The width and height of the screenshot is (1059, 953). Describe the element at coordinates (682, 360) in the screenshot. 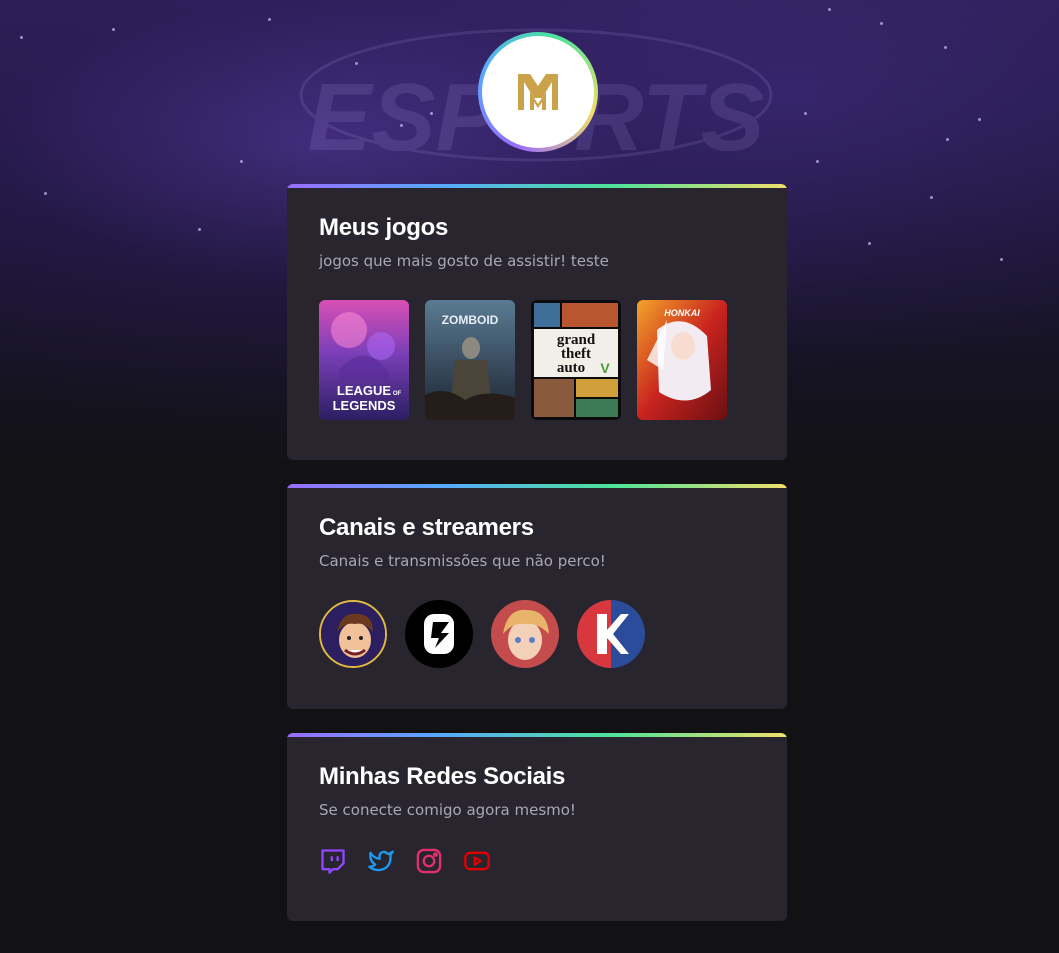

I see `game-honkai-impact: HONKAI` at that location.